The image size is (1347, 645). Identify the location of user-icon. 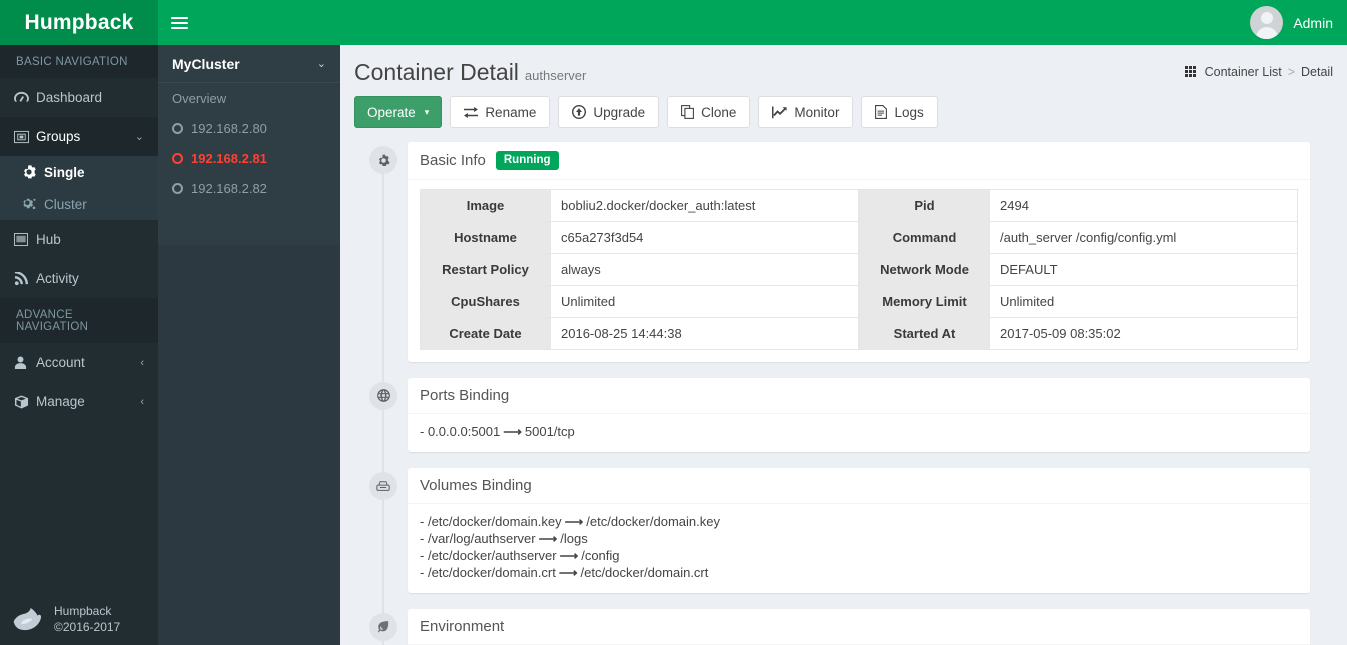
(25, 362).